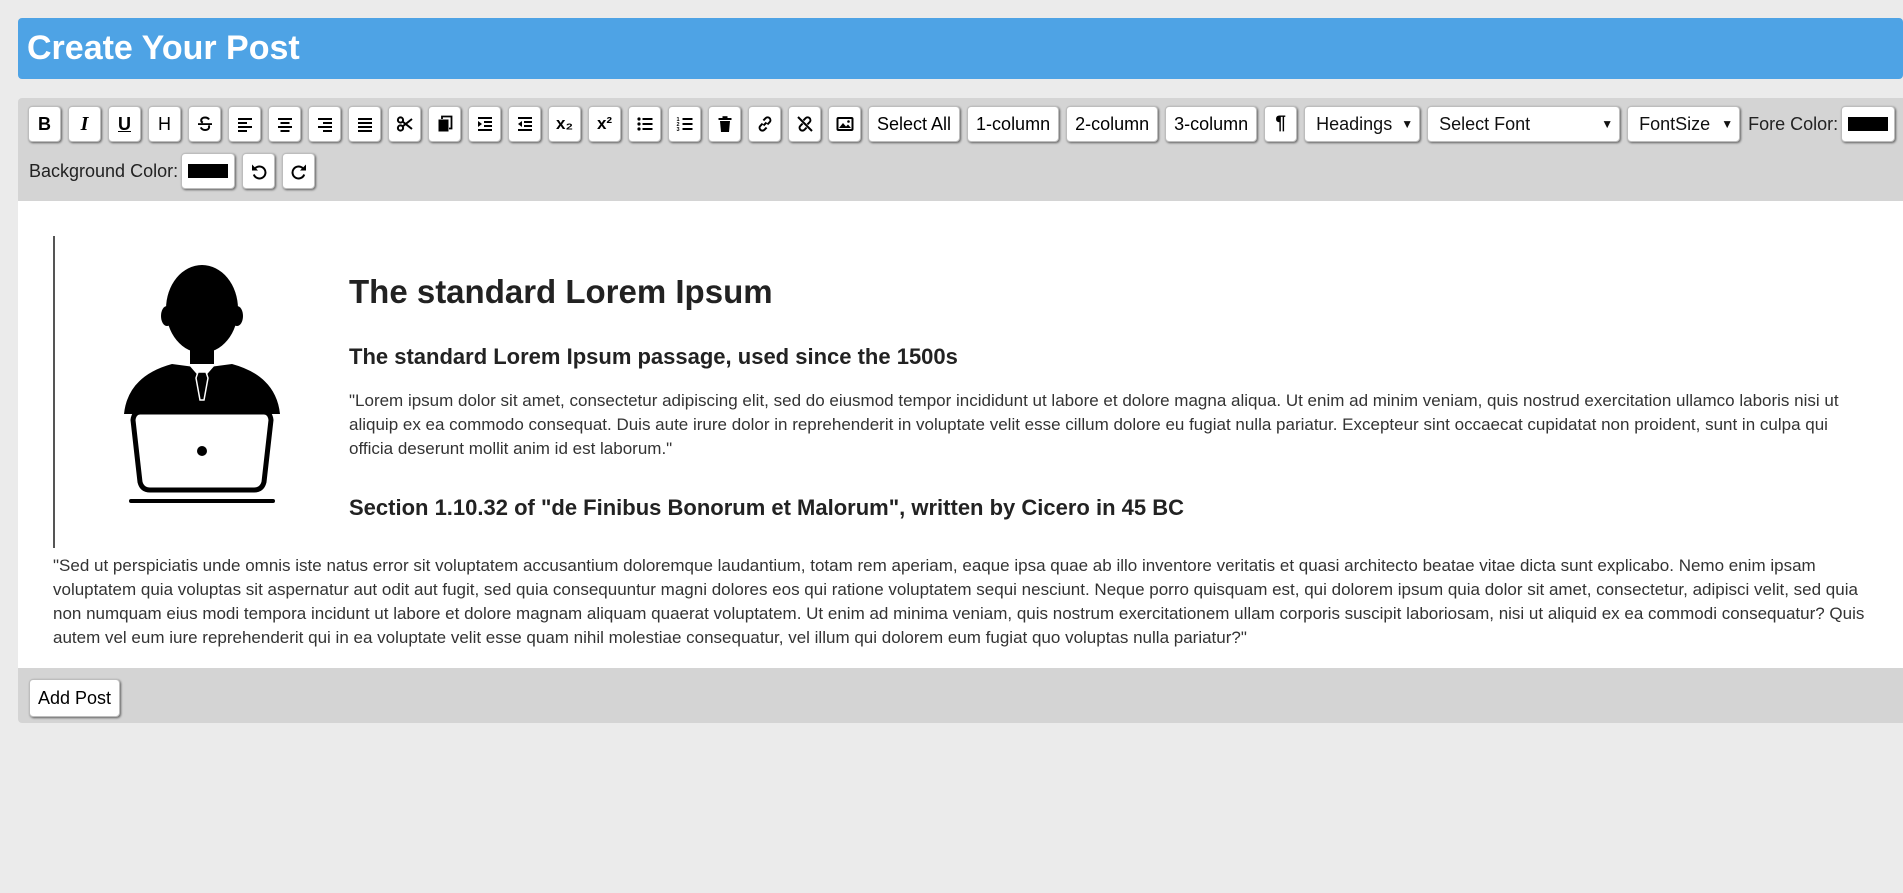 The height and width of the screenshot is (893, 1903). Describe the element at coordinates (1793, 124) in the screenshot. I see `fore-color-label: Fore Color:` at that location.